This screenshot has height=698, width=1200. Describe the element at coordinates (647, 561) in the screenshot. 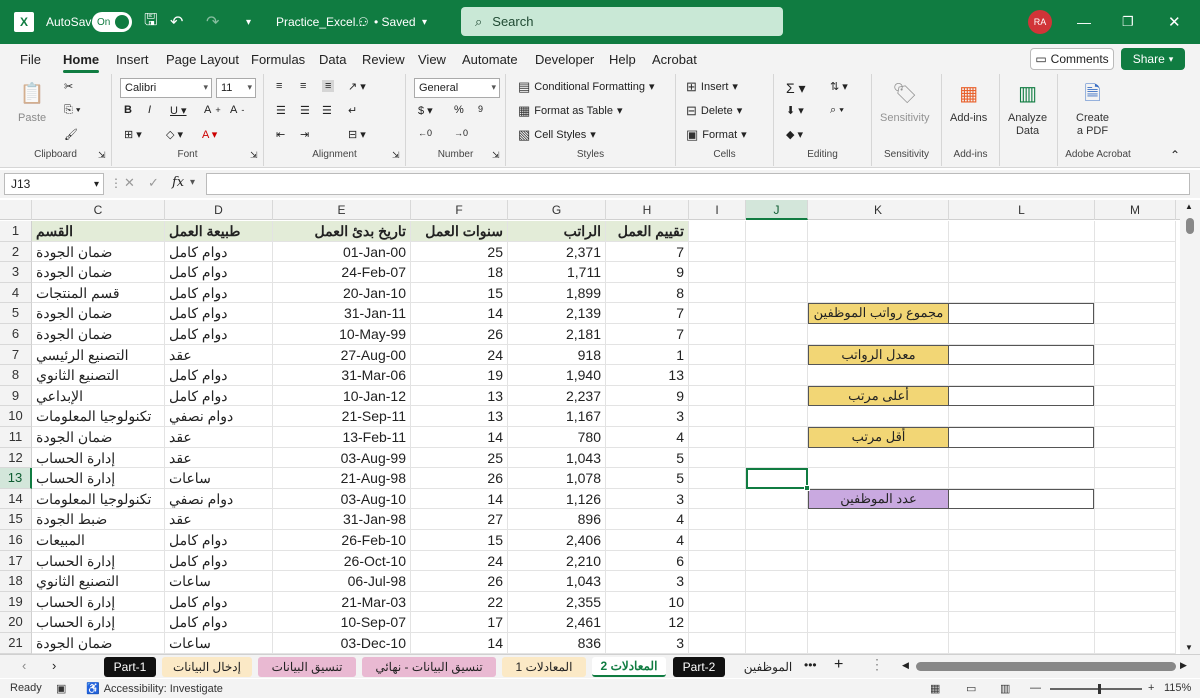

I see `table-cell: 6` at that location.